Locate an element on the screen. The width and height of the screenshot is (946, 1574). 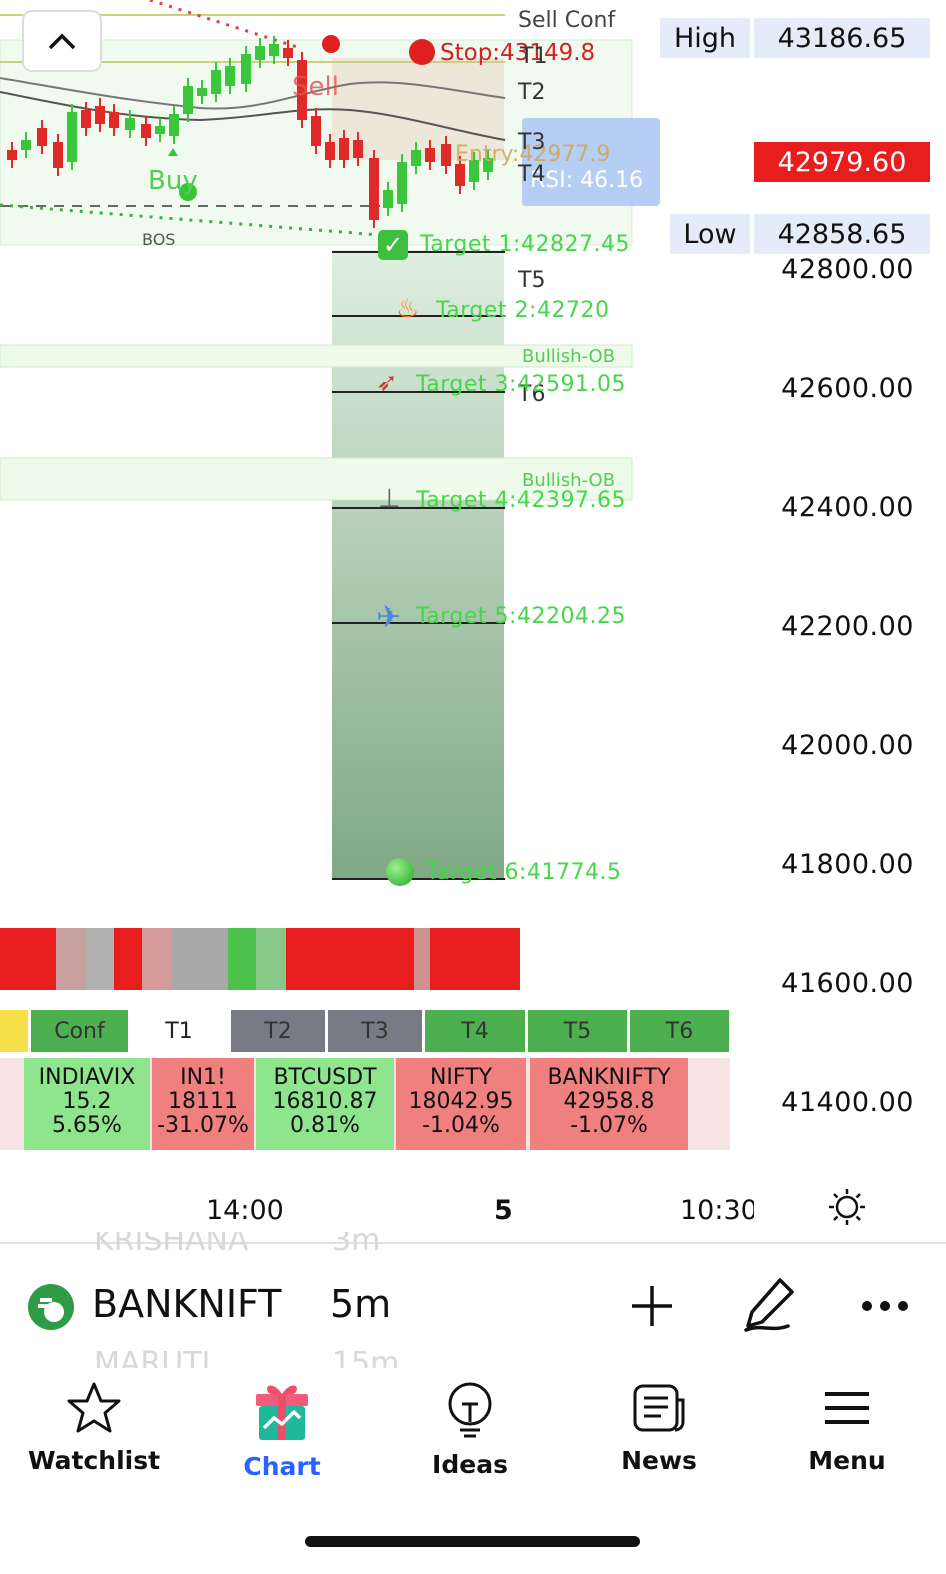
bullish-ob-label-1: Bullish-OB is located at coordinates (569, 356).